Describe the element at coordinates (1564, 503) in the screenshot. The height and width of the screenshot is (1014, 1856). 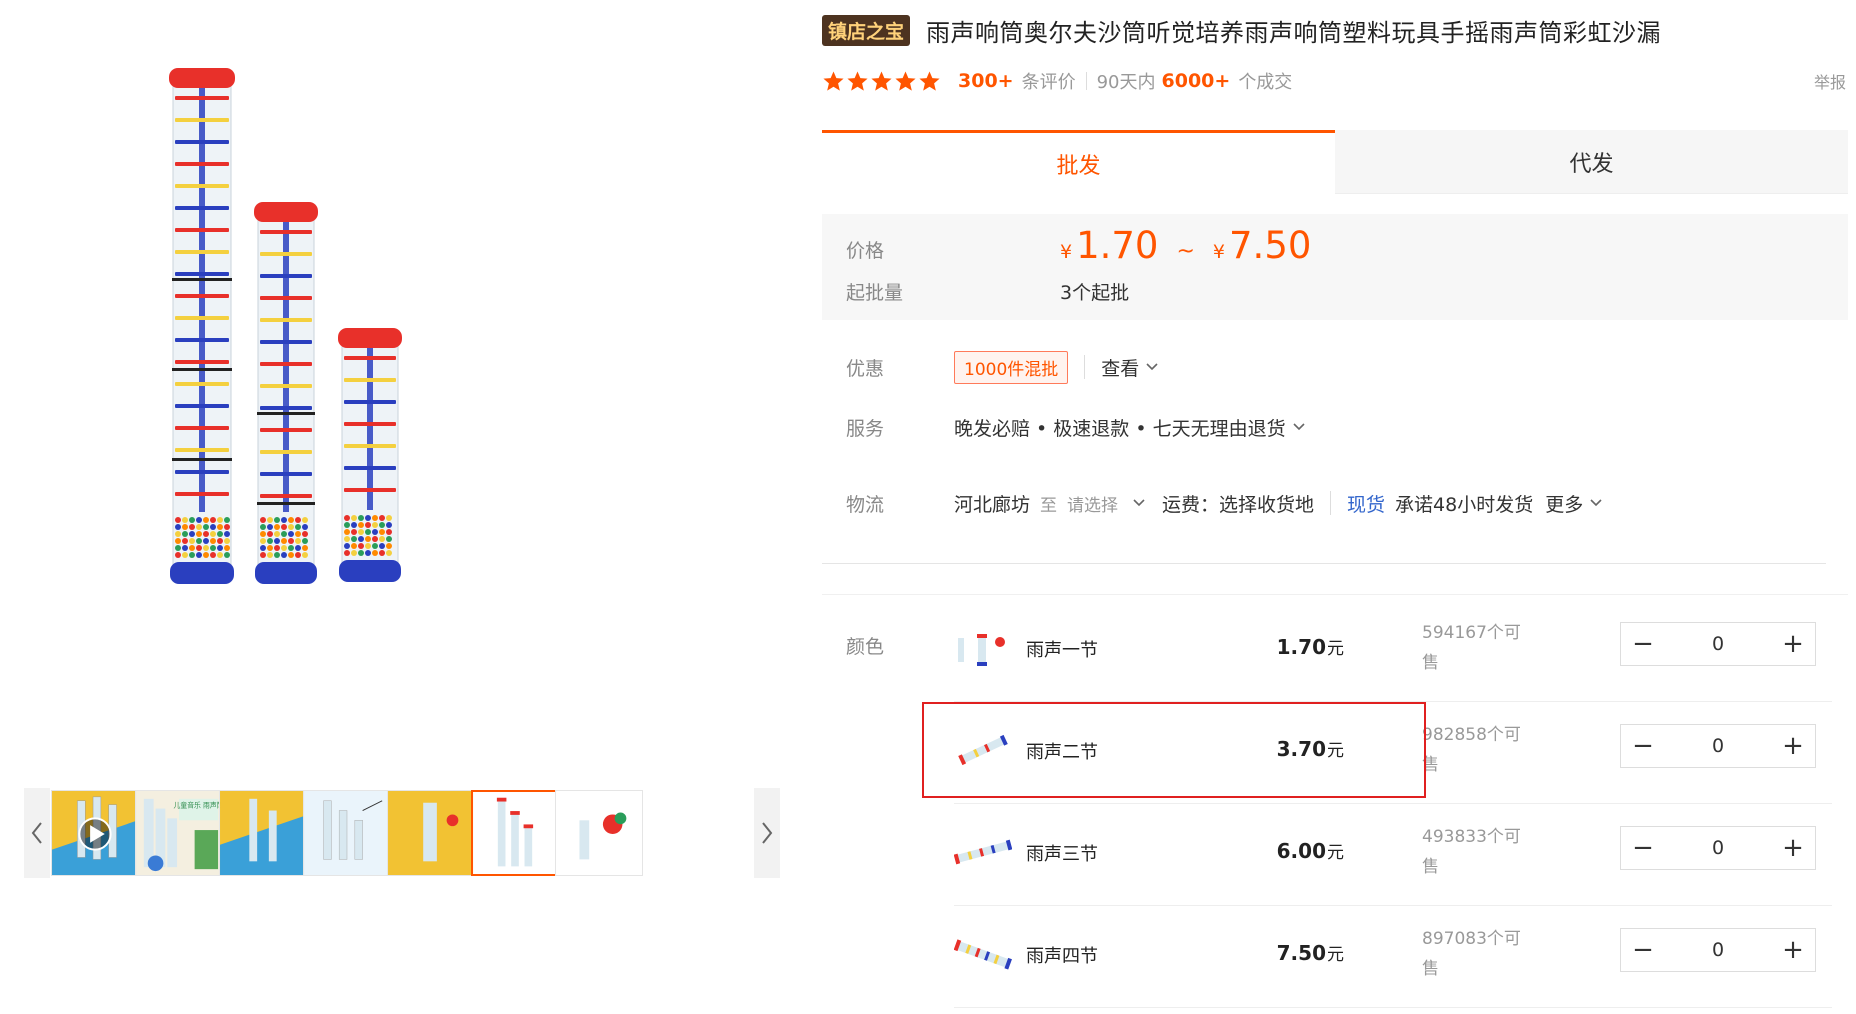
I see `more-logistics-button: 更多` at that location.